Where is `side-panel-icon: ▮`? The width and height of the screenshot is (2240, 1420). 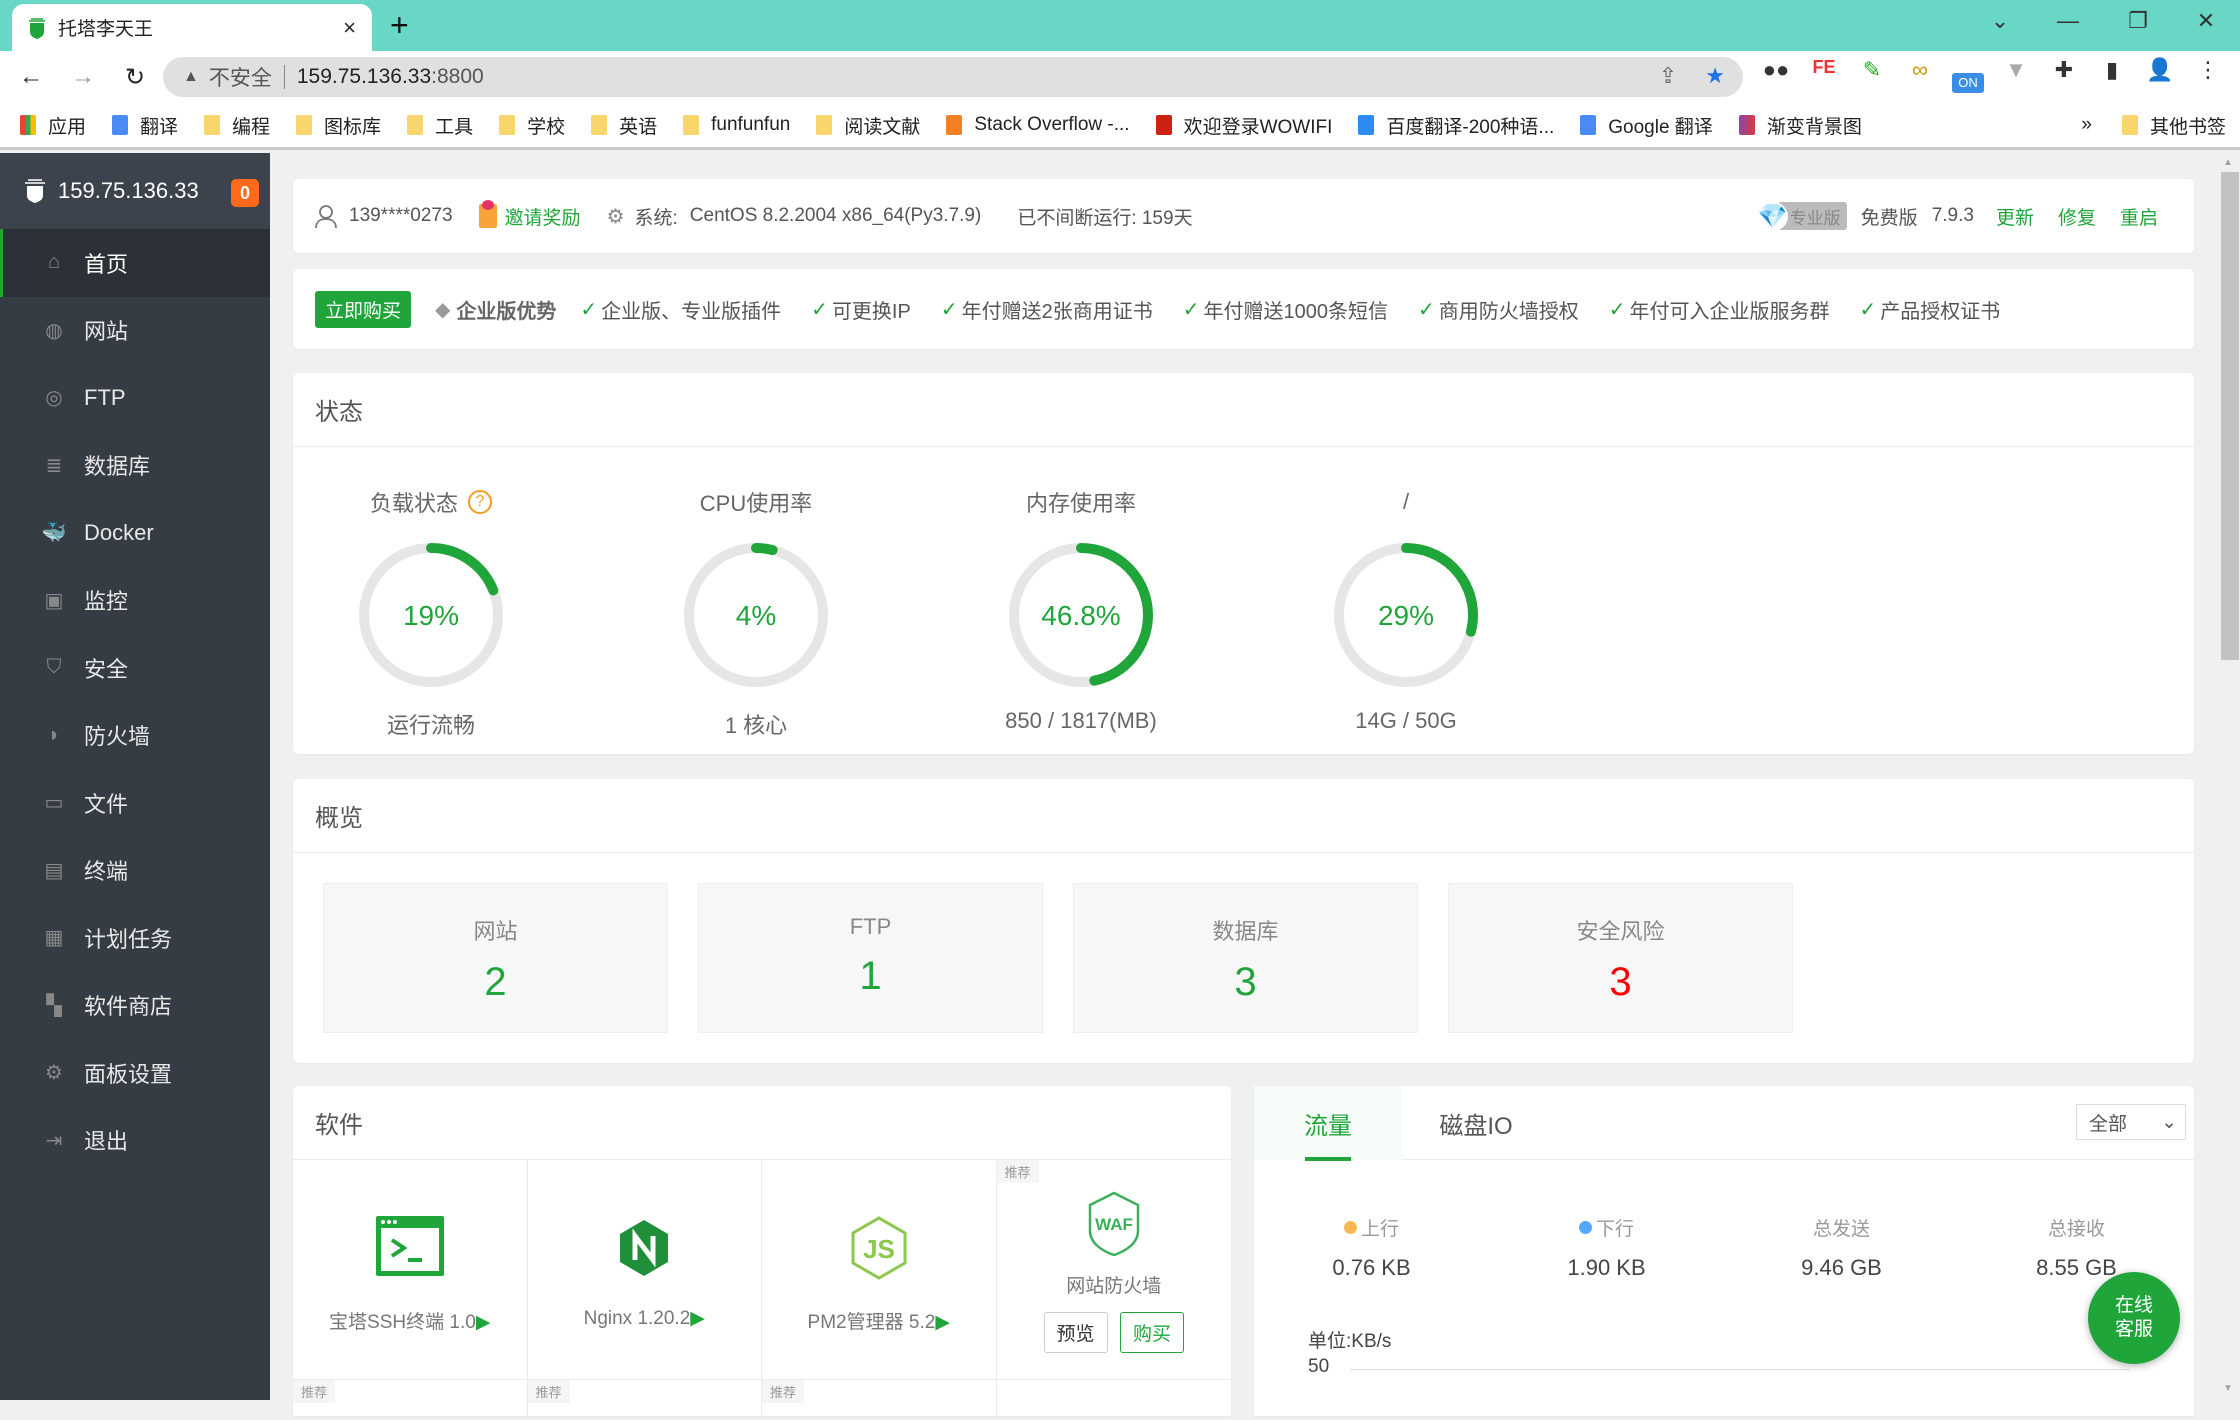
side-panel-icon: ▮ is located at coordinates (2112, 70).